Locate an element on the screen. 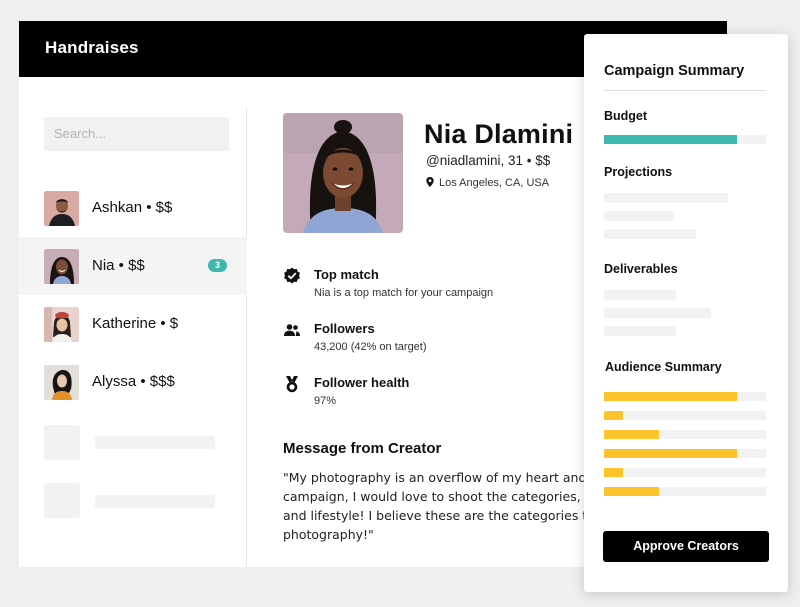  stat-title: Top match is located at coordinates (346, 274).